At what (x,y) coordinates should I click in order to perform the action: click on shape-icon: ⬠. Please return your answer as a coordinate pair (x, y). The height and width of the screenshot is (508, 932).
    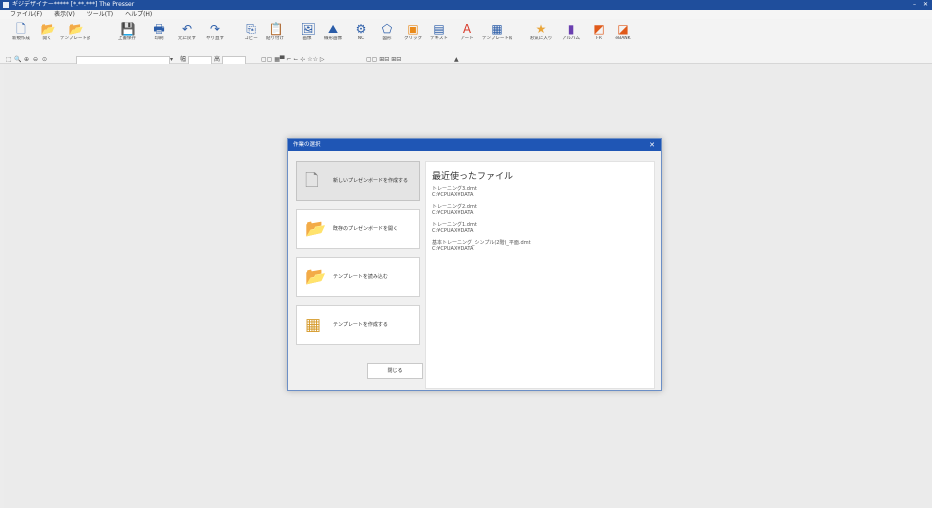
    Looking at the image, I should click on (387, 29).